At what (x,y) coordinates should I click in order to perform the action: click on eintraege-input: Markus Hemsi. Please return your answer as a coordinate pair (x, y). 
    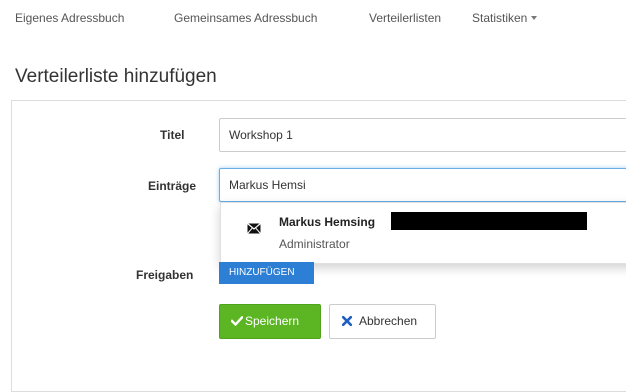
    Looking at the image, I should click on (422, 185).